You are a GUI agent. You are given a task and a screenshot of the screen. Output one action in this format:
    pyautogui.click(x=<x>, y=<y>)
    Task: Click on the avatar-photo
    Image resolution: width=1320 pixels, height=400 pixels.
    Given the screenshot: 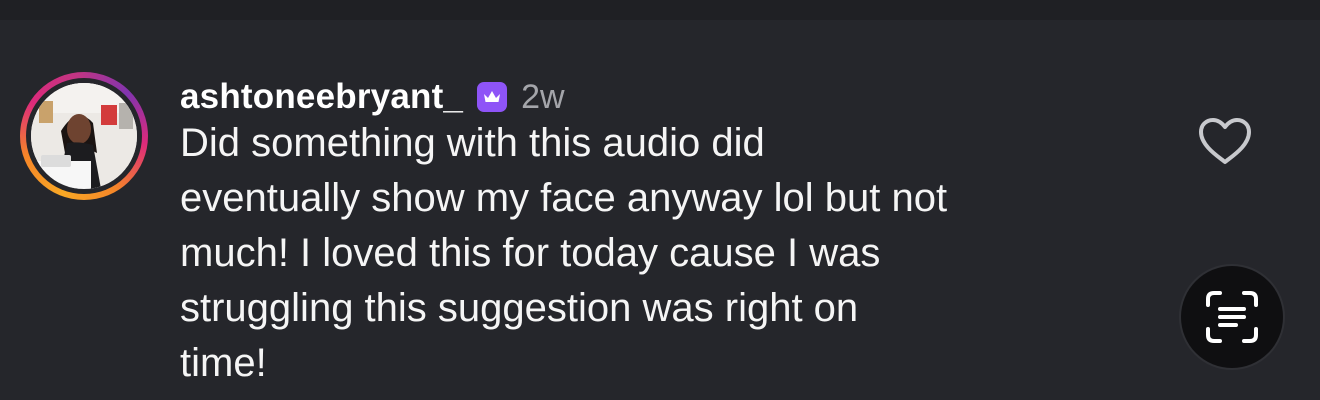 What is the action you would take?
    pyautogui.click(x=84, y=136)
    